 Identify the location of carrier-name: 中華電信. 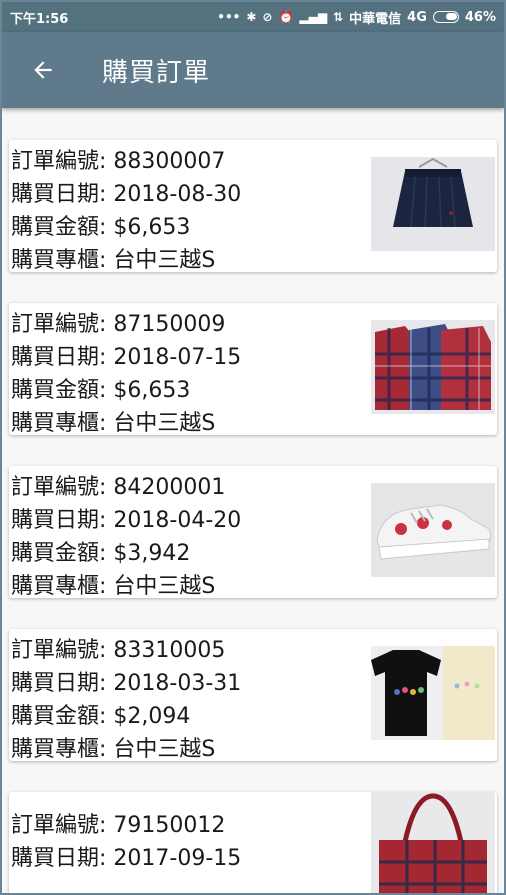
(375, 19).